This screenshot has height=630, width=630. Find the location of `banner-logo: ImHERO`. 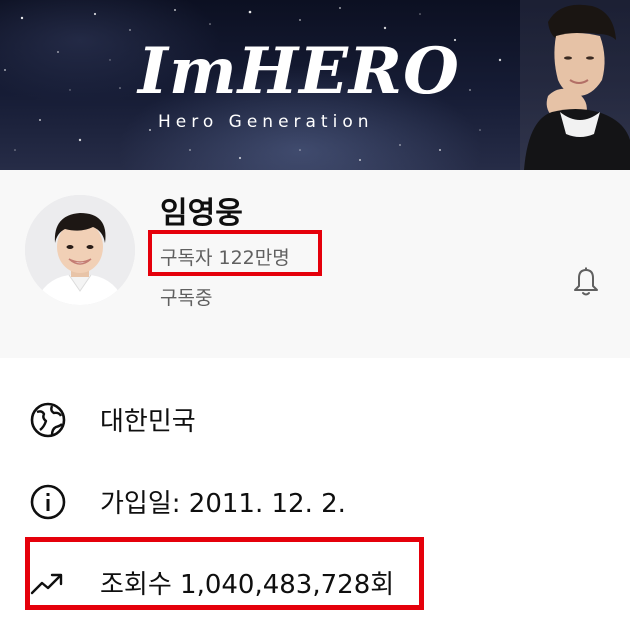

banner-logo: ImHERO is located at coordinates (299, 71).